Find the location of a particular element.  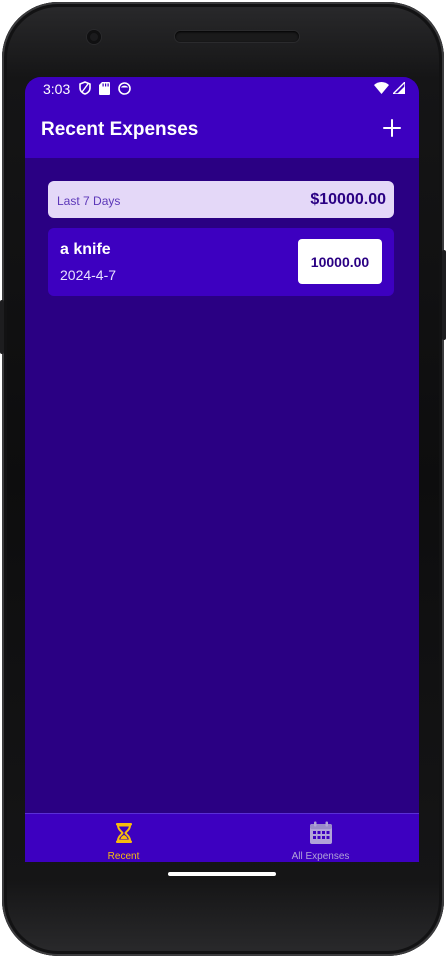

front-camera is located at coordinates (94, 37).